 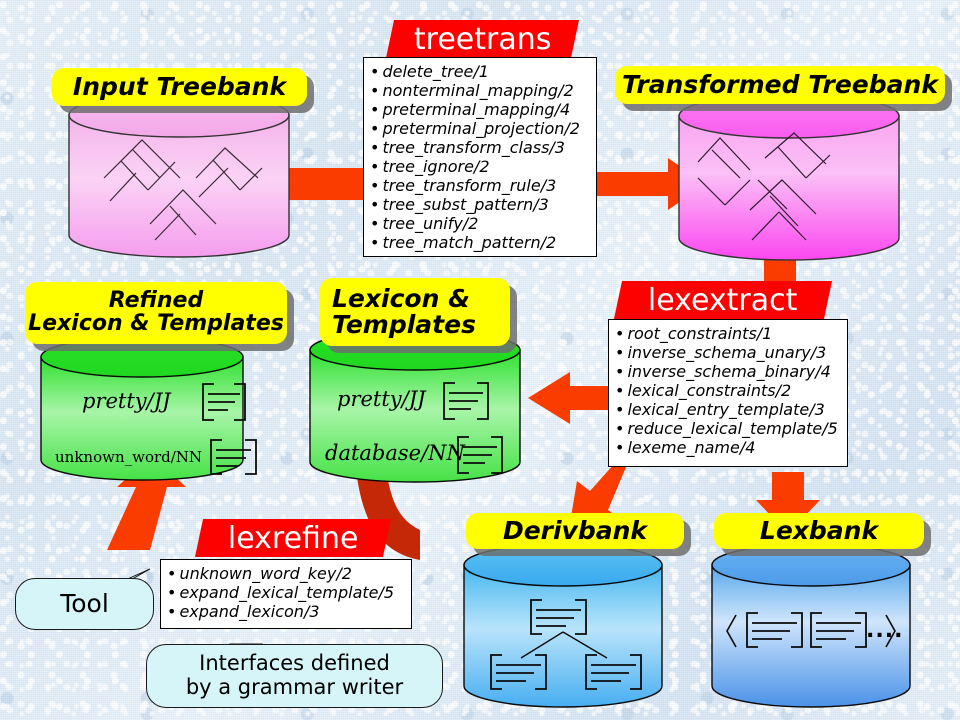 I want to click on lexicon-entry-pretty: pretty/JJ, so click(x=381, y=399).